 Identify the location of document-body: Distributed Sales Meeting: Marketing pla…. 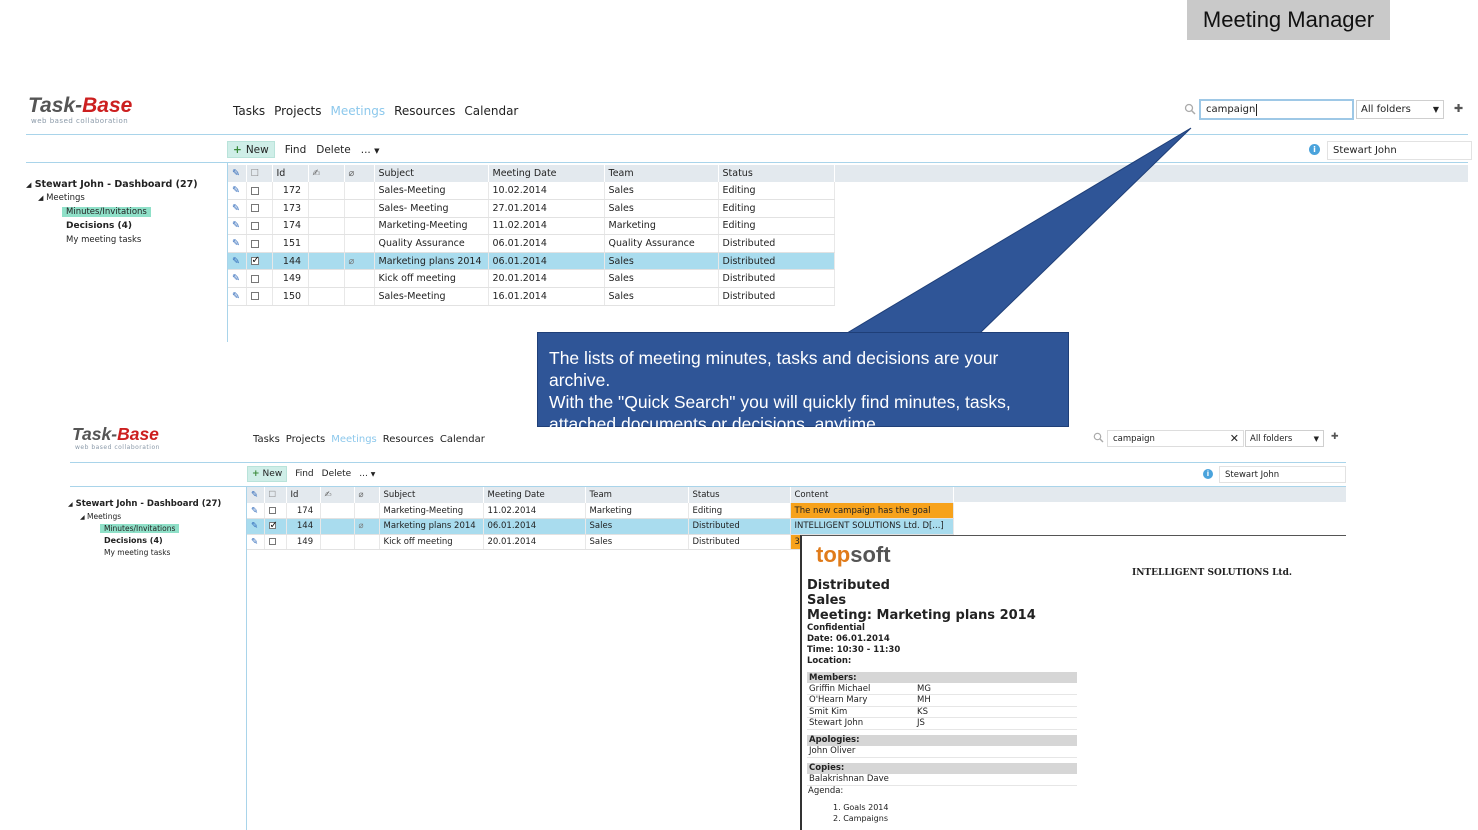
(942, 701).